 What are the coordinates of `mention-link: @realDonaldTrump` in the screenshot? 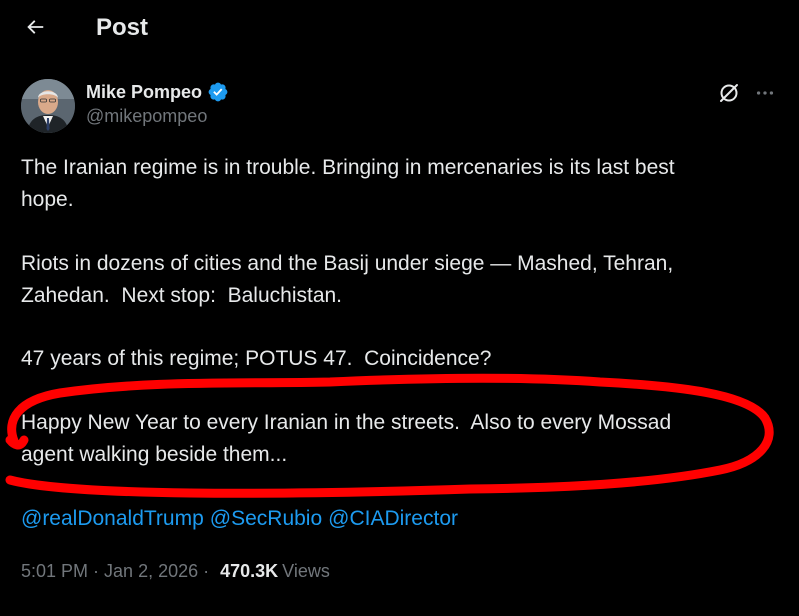 It's located at (112, 519).